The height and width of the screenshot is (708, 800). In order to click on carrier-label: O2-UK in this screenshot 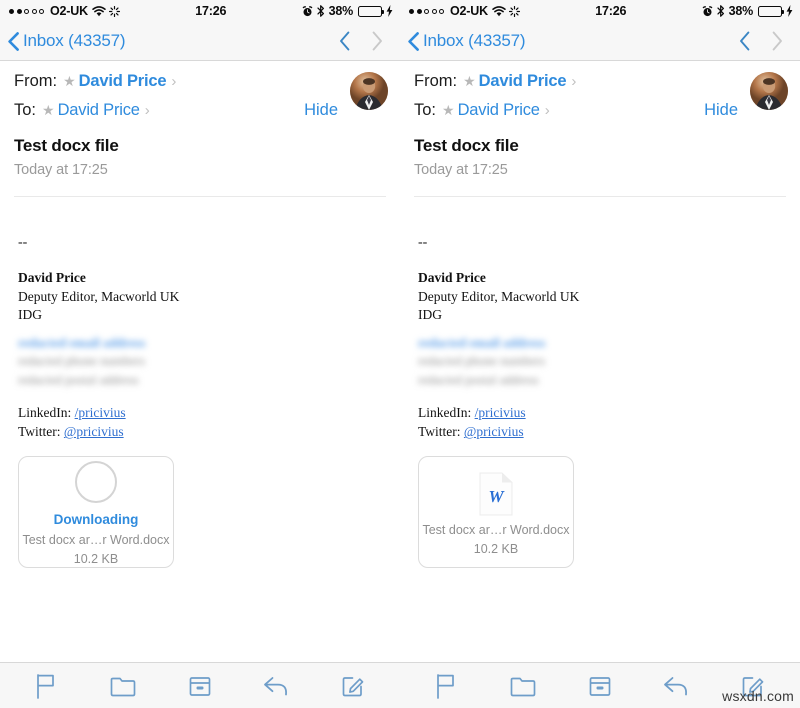, I will do `click(469, 11)`.